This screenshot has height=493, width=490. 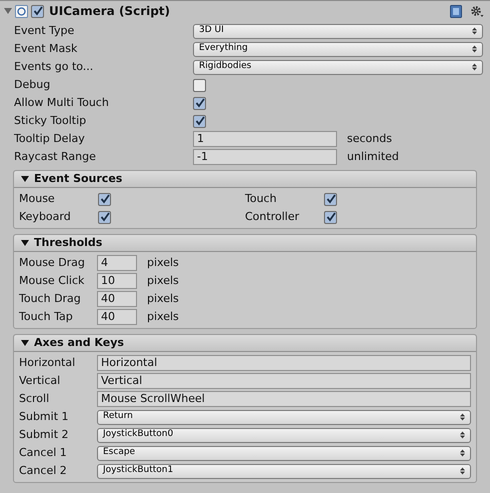 I want to click on field-label: Sticky Tooltip, so click(x=51, y=120).